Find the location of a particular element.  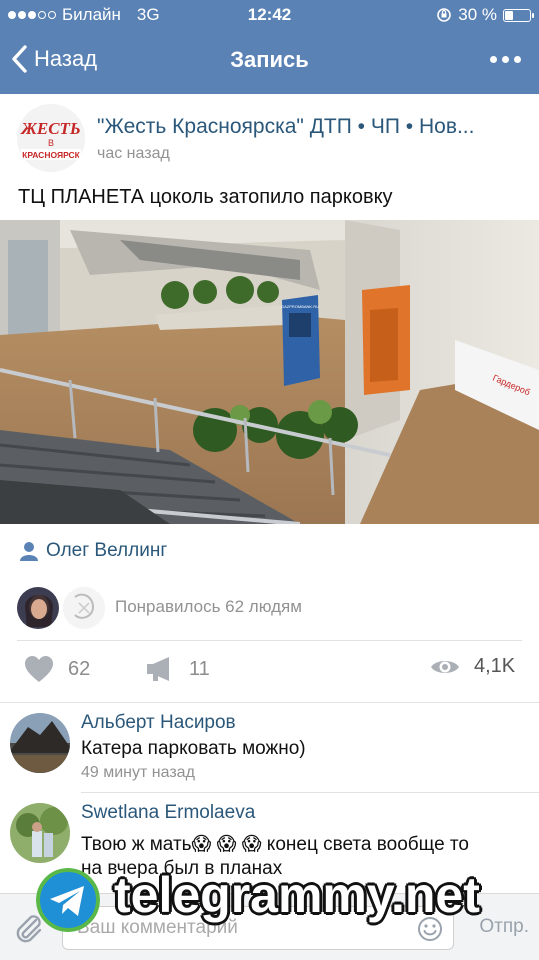

watermark: telegrammy.net is located at coordinates (281, 900).